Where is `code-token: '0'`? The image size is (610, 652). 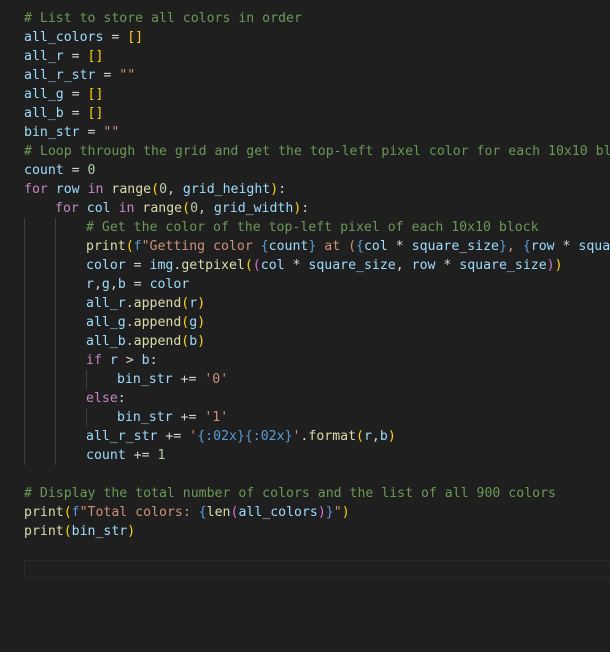 code-token: '0' is located at coordinates (216, 379).